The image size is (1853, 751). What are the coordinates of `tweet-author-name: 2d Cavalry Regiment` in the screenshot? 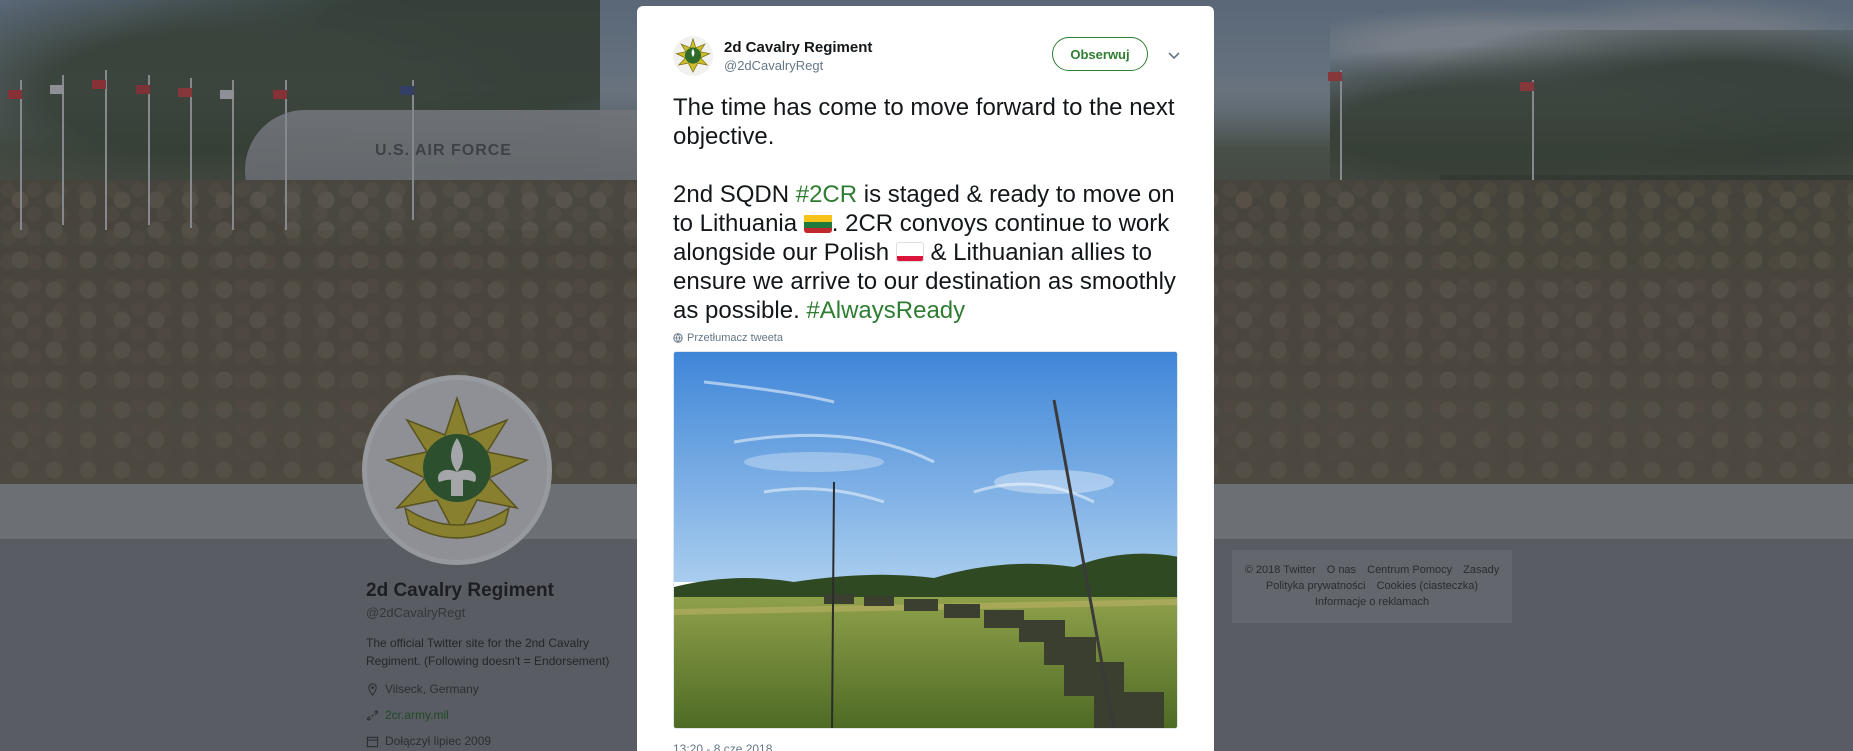 It's located at (798, 47).